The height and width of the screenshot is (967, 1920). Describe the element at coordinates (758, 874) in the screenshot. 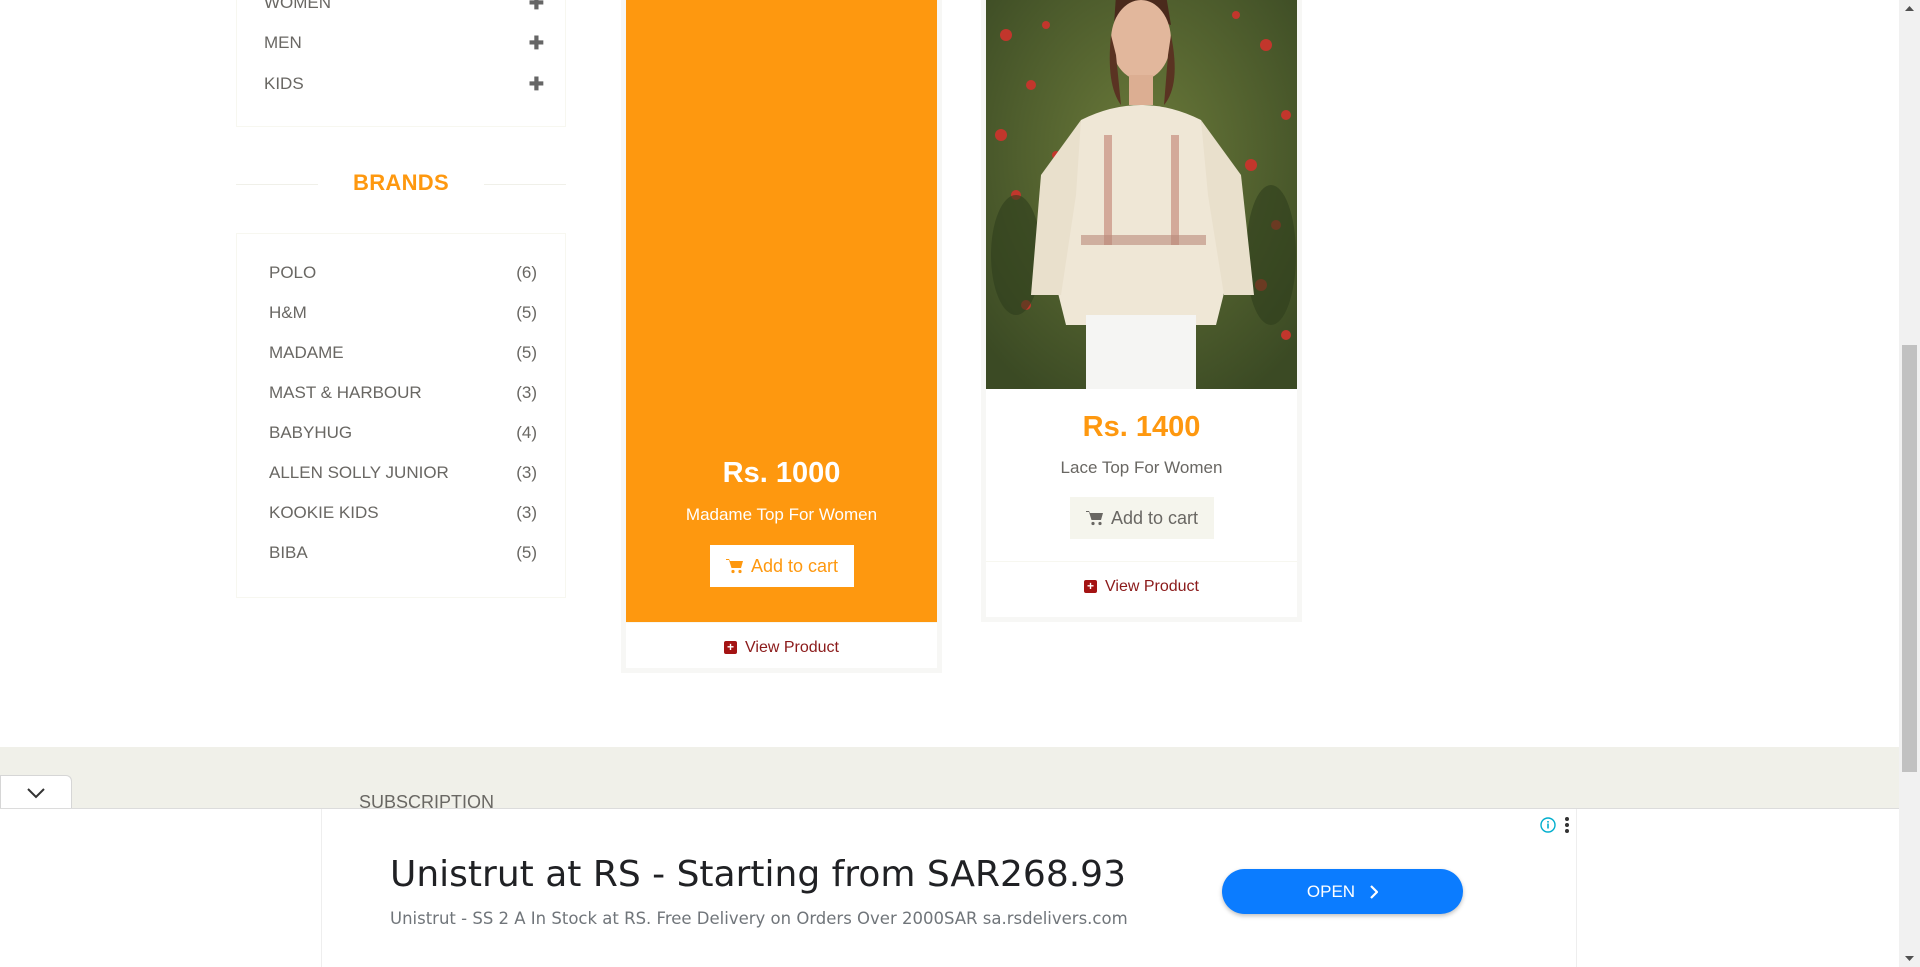

I see `ad-title: Unistrut at RS - Starting from SAR268.93` at that location.